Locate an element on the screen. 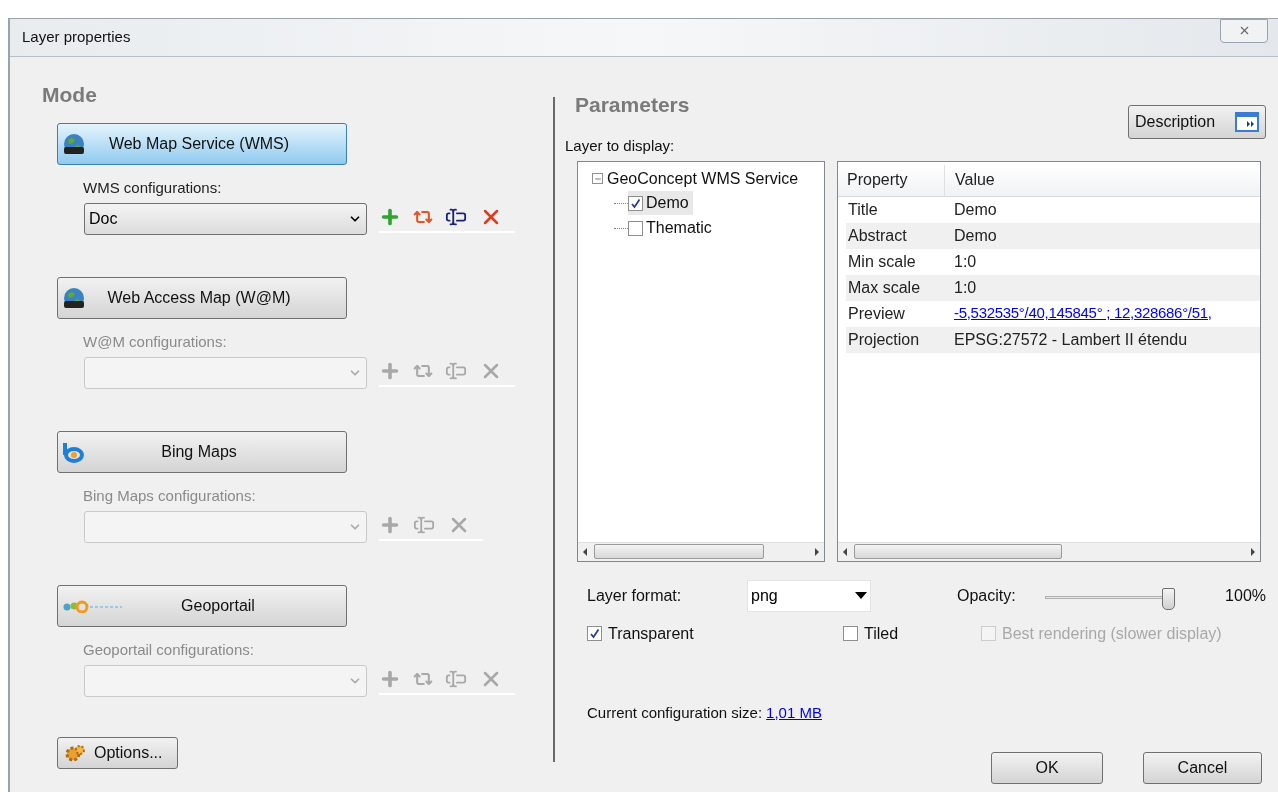 The width and height of the screenshot is (1278, 792). logo-drawing is located at coordinates (93, 605).